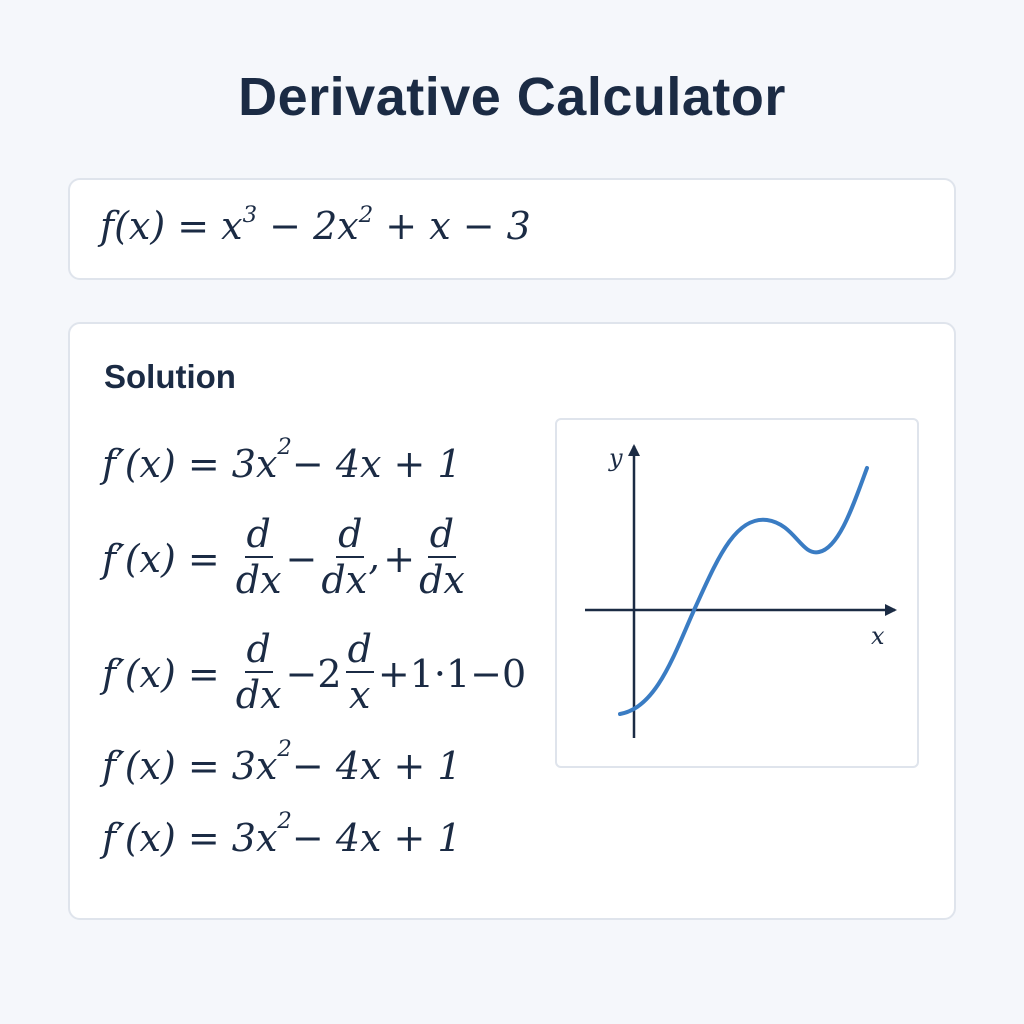 The width and height of the screenshot is (1024, 1024). What do you see at coordinates (301, 558) in the screenshot?
I see `step-2-operator-1: −` at bounding box center [301, 558].